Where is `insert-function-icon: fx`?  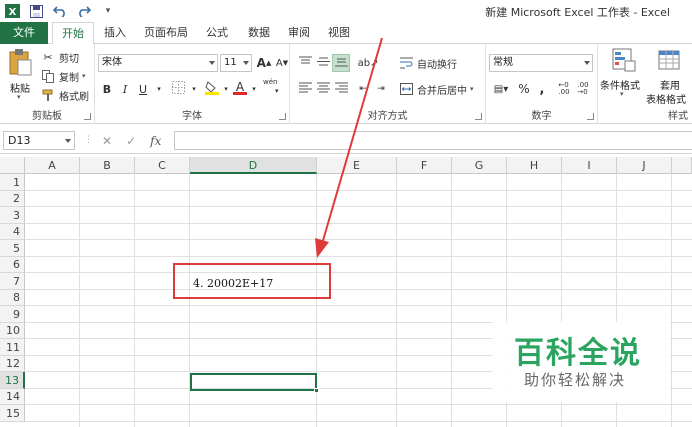
insert-function-icon: fx is located at coordinates (155, 141).